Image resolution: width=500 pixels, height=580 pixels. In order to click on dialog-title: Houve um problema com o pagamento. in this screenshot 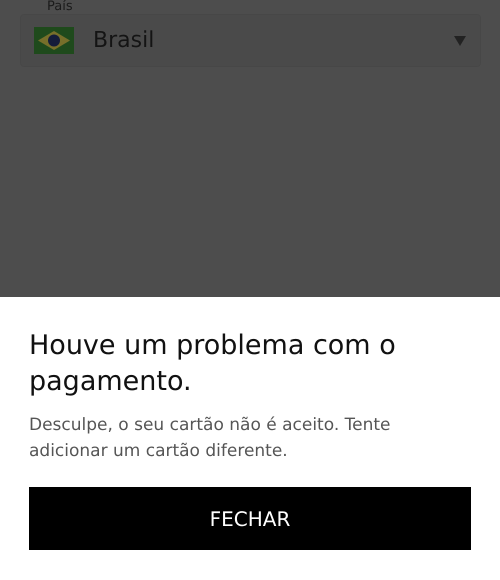, I will do `click(213, 364)`.